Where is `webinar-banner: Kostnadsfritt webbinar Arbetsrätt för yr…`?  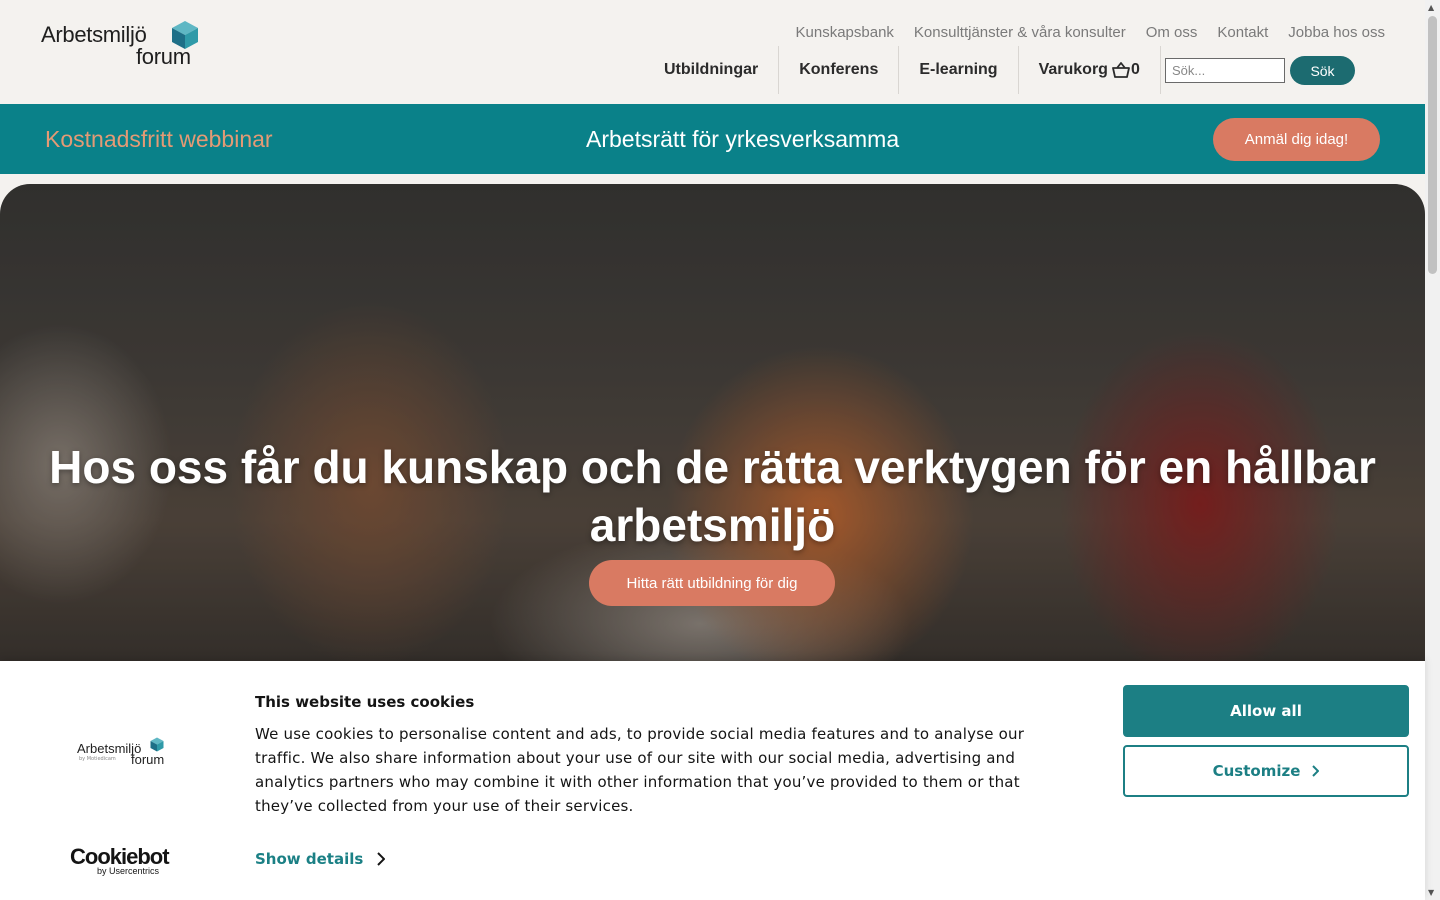
webinar-banner: Kostnadsfritt webbinar Arbetsrätt för yr… is located at coordinates (712, 139).